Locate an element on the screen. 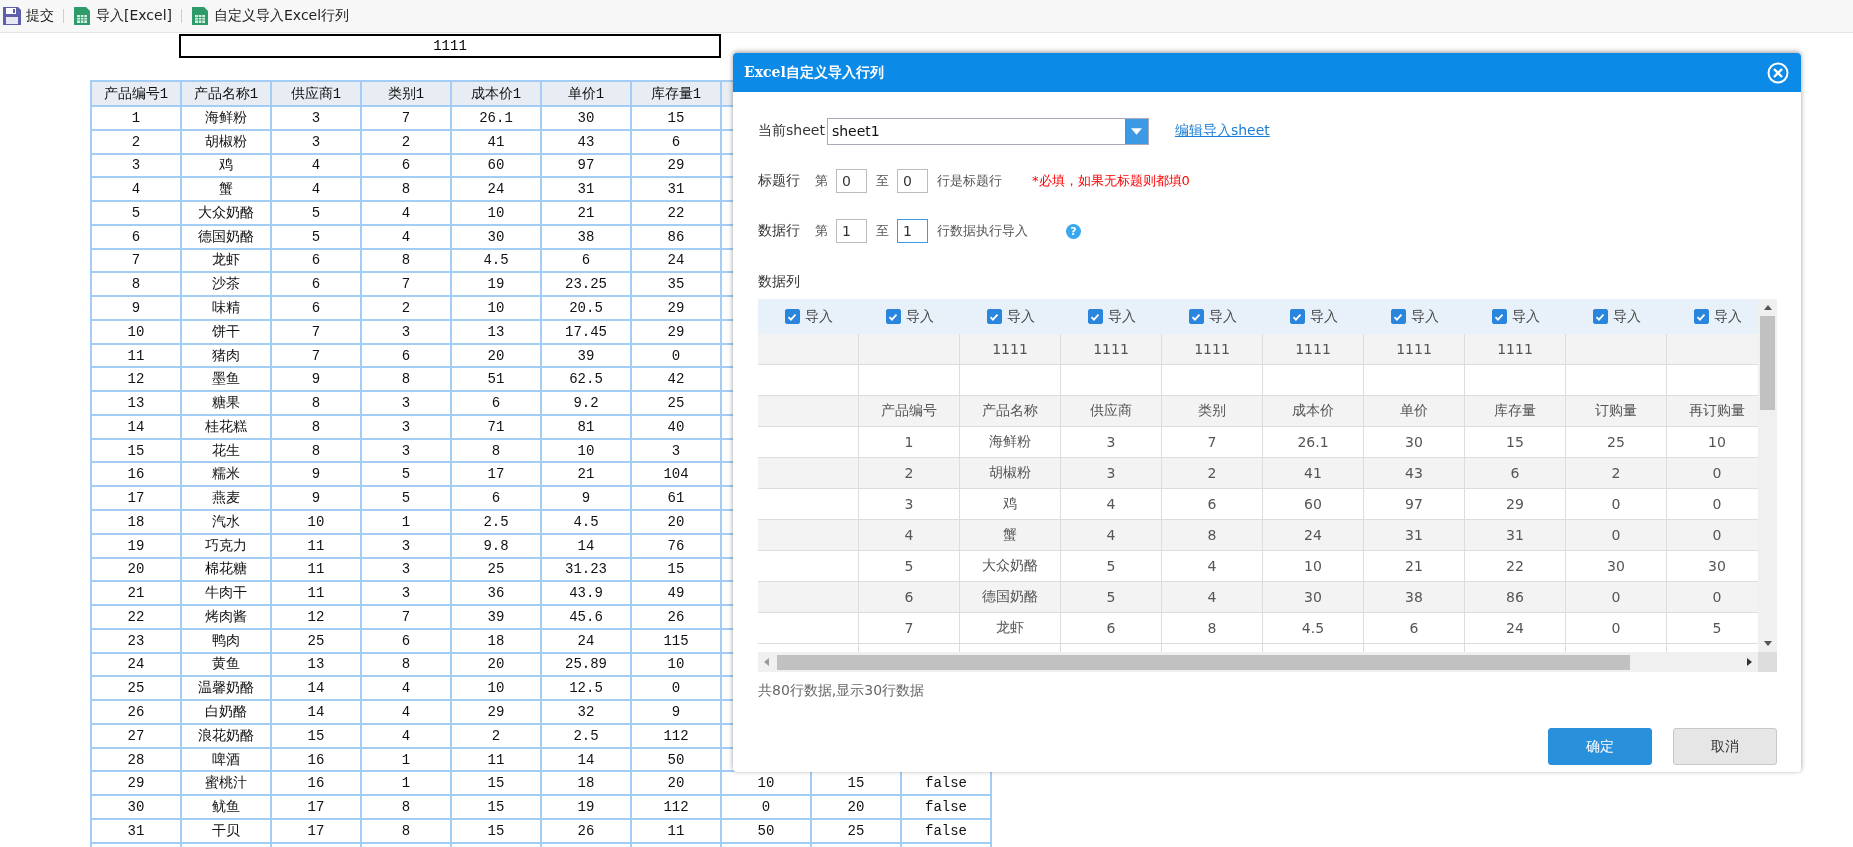 The image size is (1853, 847). edit-sheet-link: 编辑导入sheet is located at coordinates (1222, 131).